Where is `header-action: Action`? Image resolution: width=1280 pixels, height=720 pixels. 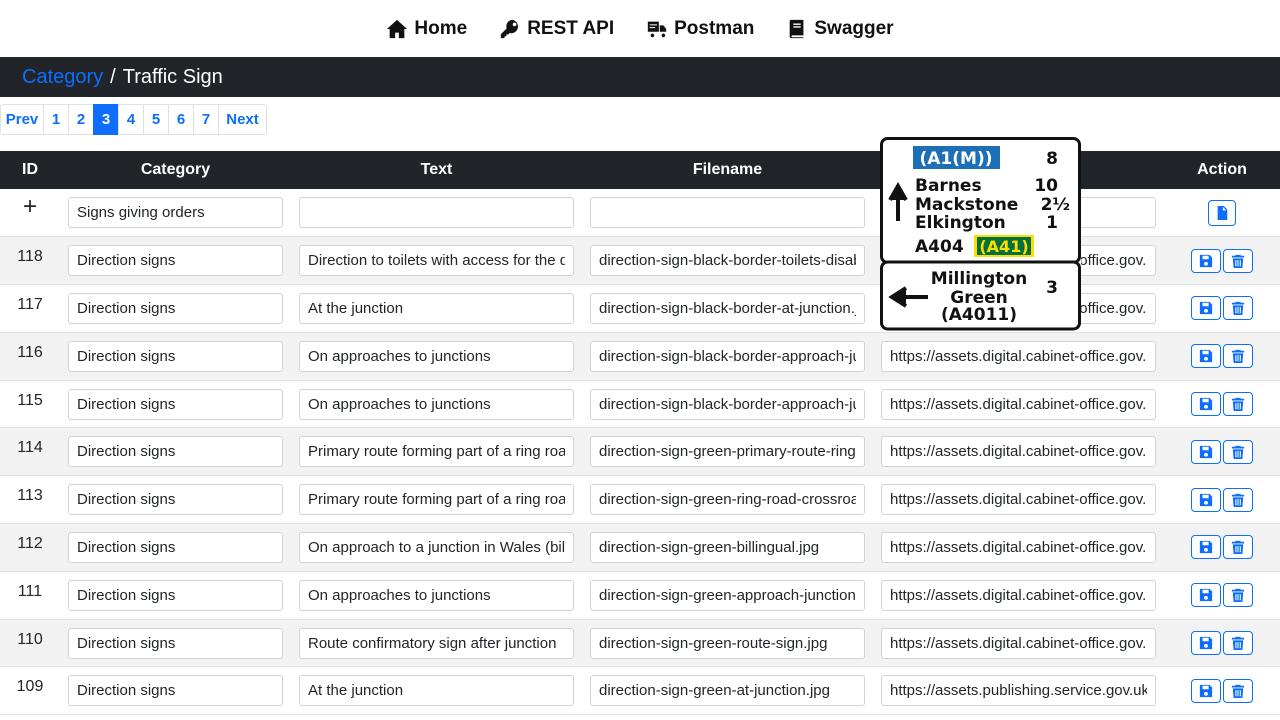 header-action: Action is located at coordinates (1222, 170).